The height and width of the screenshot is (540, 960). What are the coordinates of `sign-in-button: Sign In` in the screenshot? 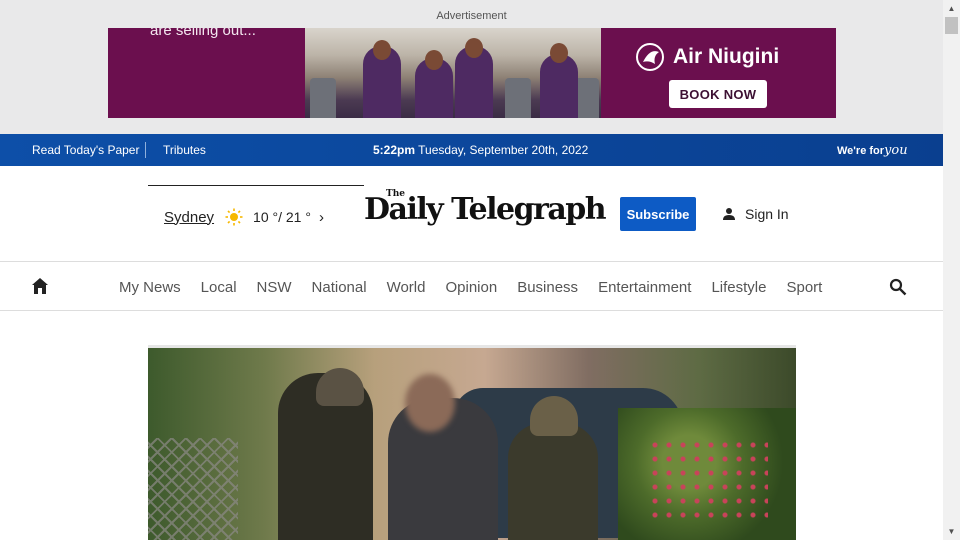 It's located at (755, 214).